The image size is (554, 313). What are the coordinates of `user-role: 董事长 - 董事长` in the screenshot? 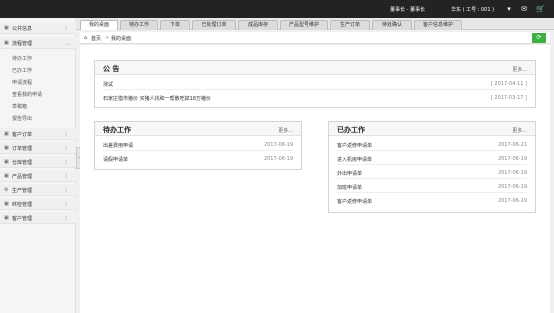 It's located at (407, 9).